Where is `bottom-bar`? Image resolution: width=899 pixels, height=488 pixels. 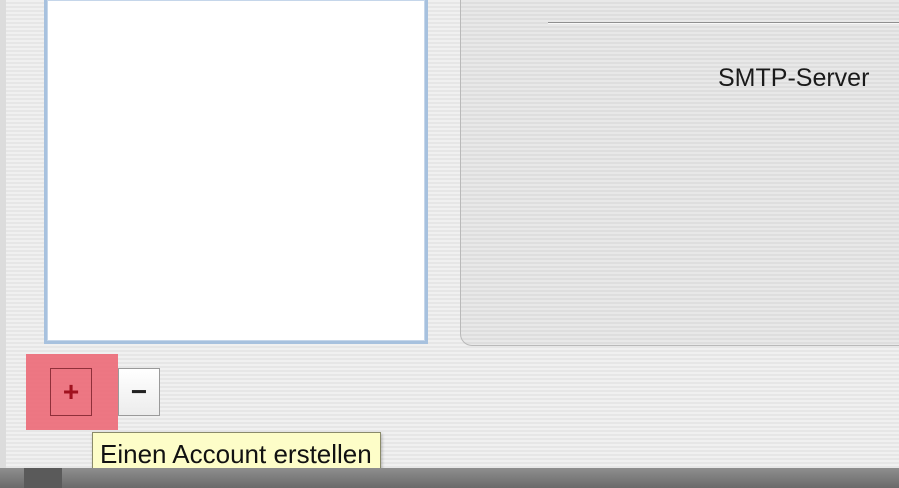 bottom-bar is located at coordinates (449, 478).